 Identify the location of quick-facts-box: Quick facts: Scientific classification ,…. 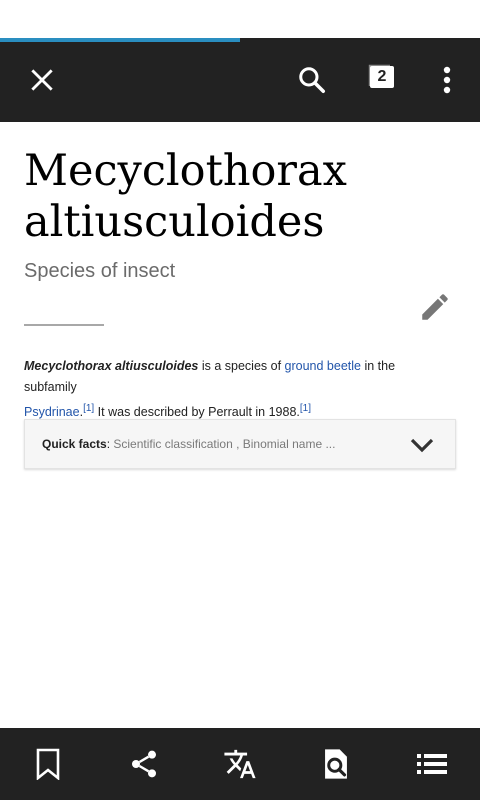
(240, 444).